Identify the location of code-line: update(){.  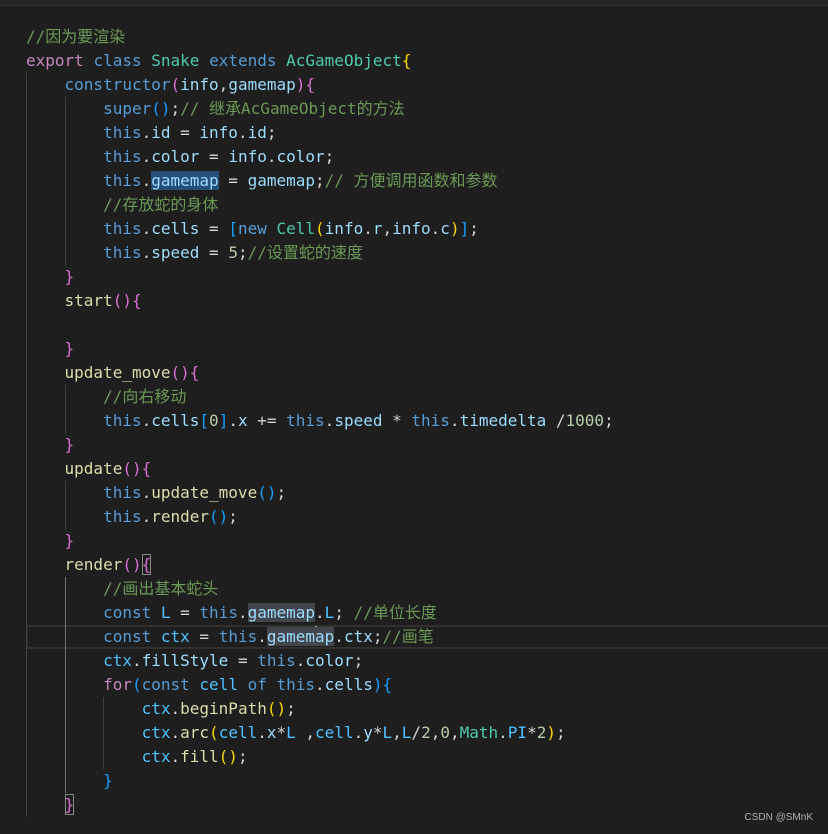
(427, 469).